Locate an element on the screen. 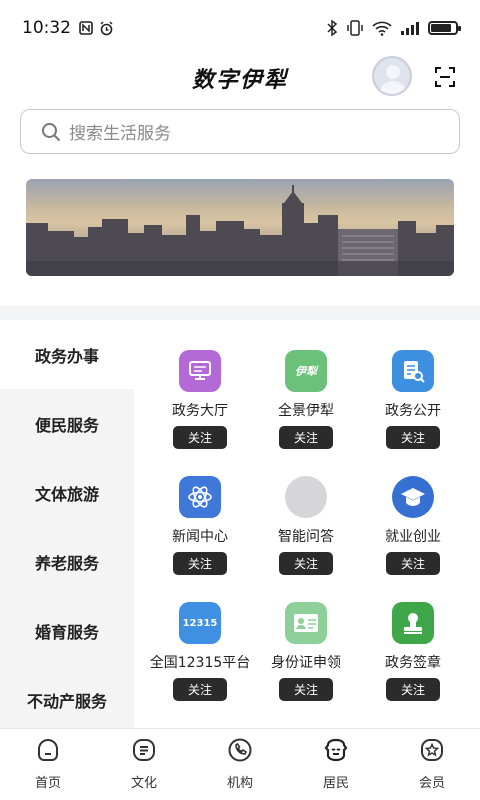 The width and height of the screenshot is (480, 800). service-item-stamp: 政务签章 关注 is located at coordinates (413, 651).